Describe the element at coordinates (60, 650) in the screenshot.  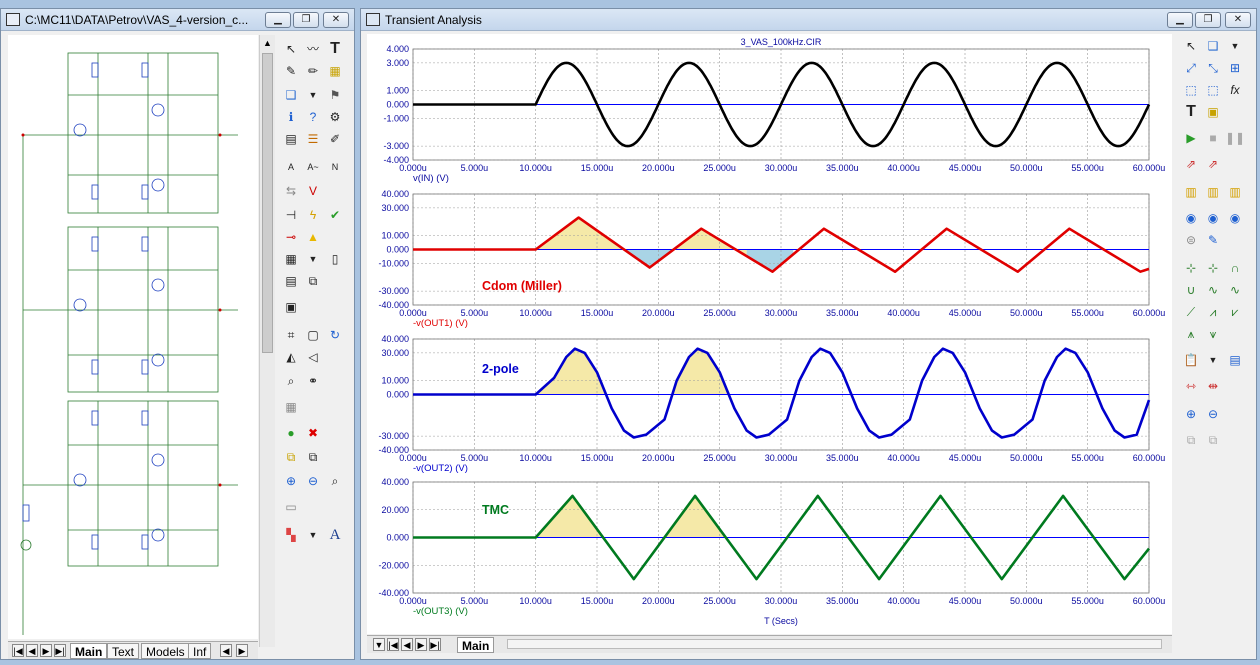
I see `last-page-button: ▶|` at that location.